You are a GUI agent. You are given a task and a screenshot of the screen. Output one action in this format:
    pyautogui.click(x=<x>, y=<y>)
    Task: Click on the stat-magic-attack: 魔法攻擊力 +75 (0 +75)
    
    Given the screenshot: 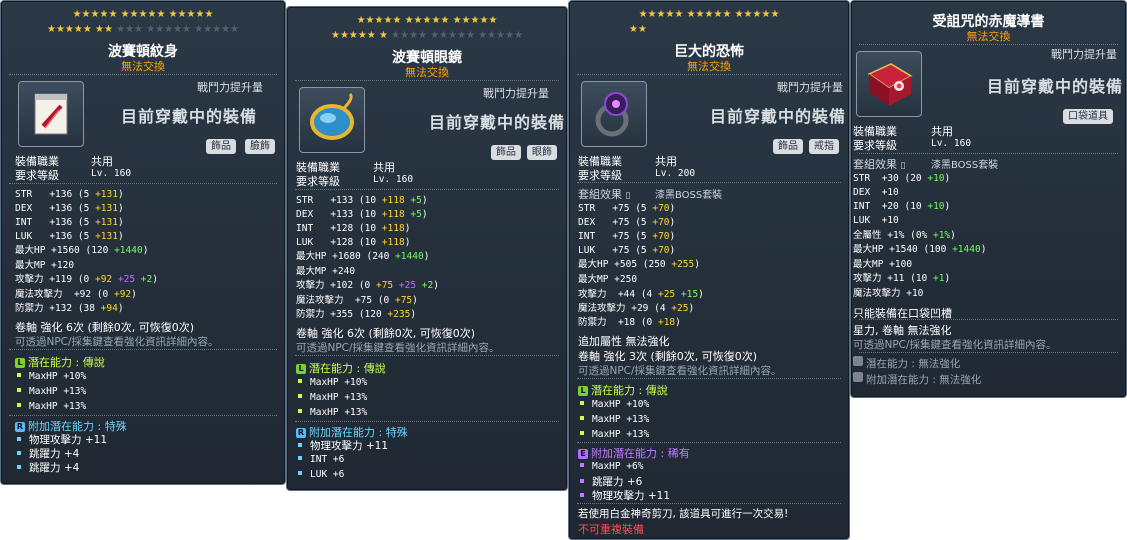 What is the action you would take?
    pyautogui.click(x=357, y=300)
    